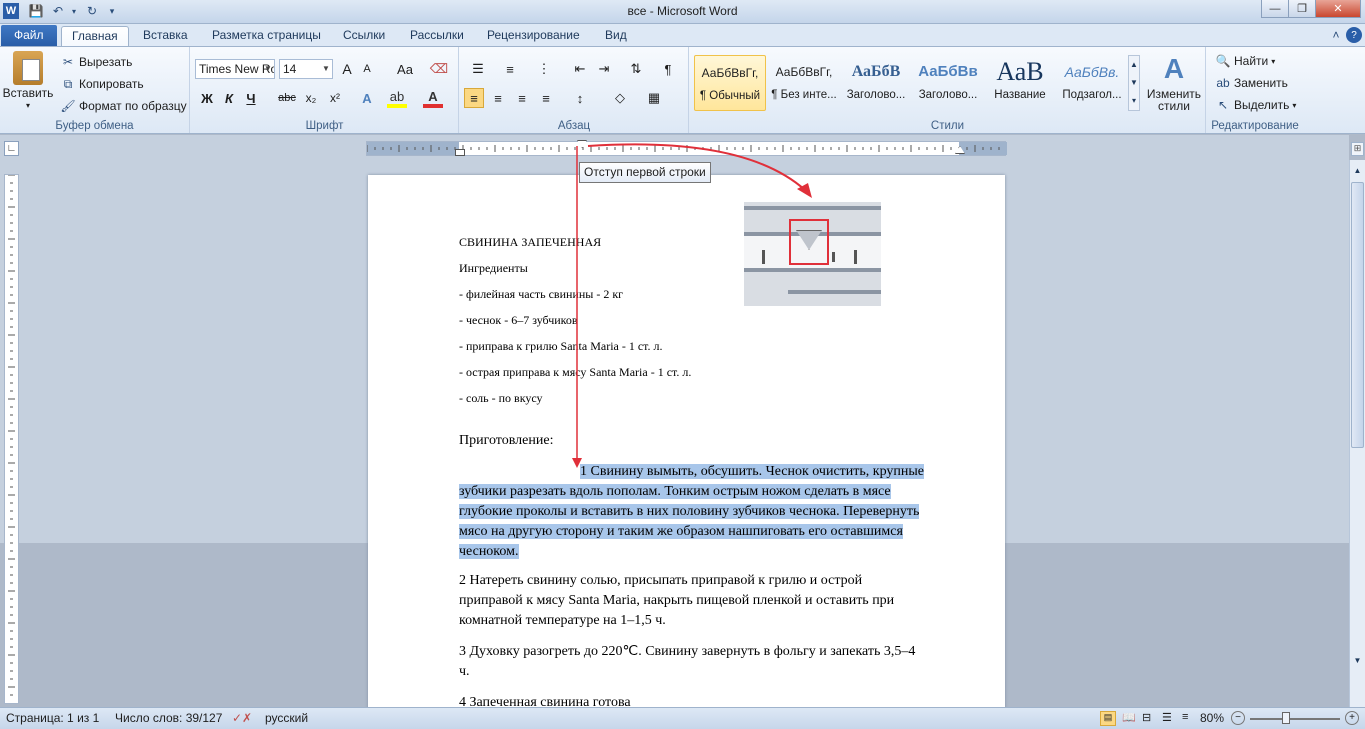 Image resolution: width=1365 pixels, height=729 pixels. Describe the element at coordinates (1352, 718) in the screenshot. I see `zoom-in-icon: +` at that location.